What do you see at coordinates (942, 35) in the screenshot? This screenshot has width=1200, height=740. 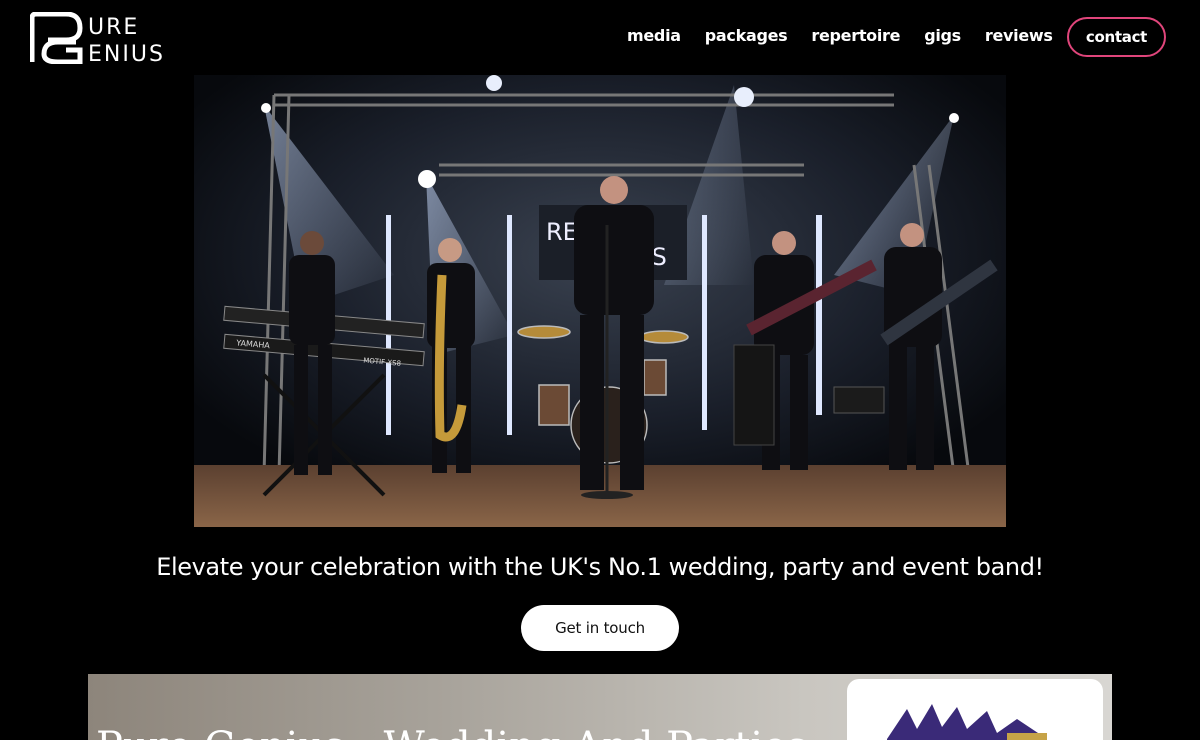 I see `nav-item-gigs: gigs` at bounding box center [942, 35].